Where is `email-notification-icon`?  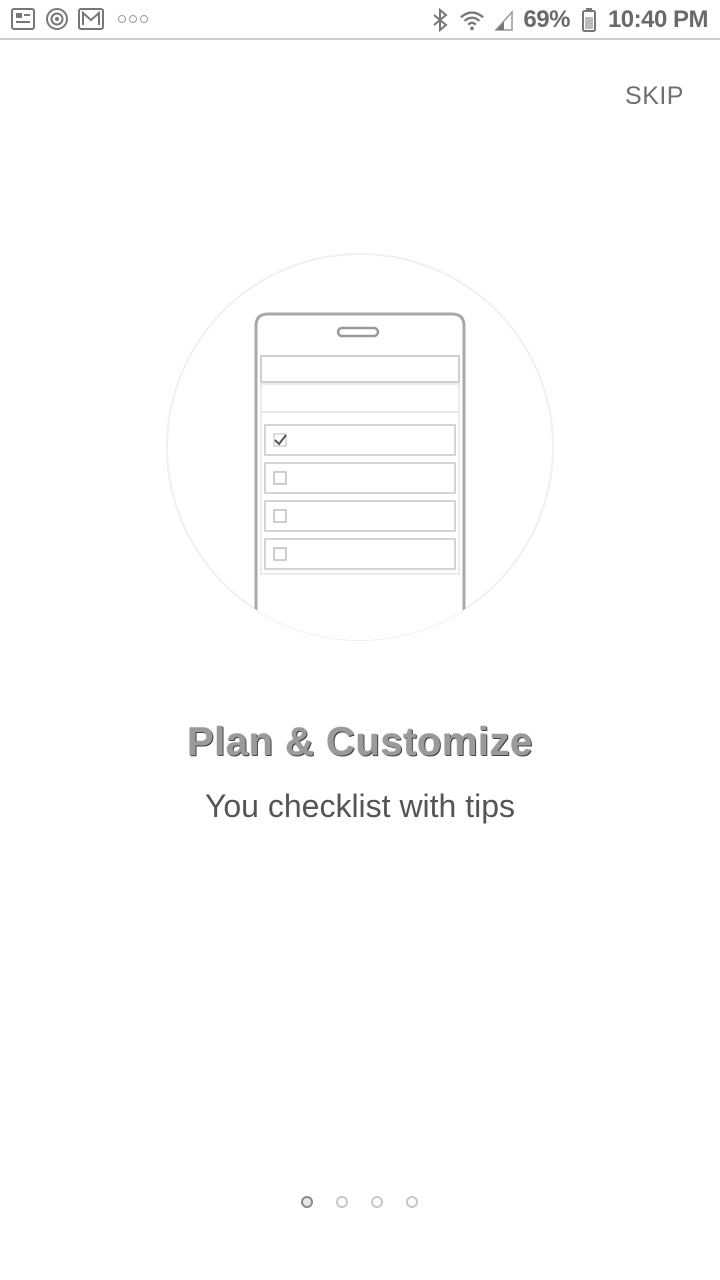 email-notification-icon is located at coordinates (91, 19).